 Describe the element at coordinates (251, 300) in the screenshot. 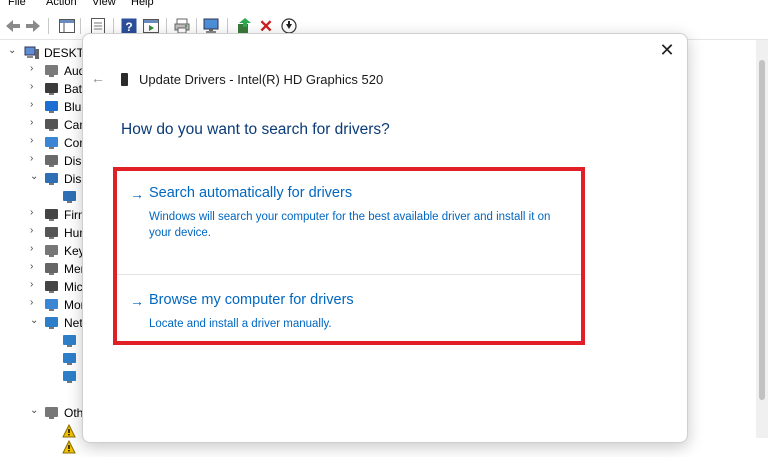

I see `option-title: Browse my computer for drivers` at that location.